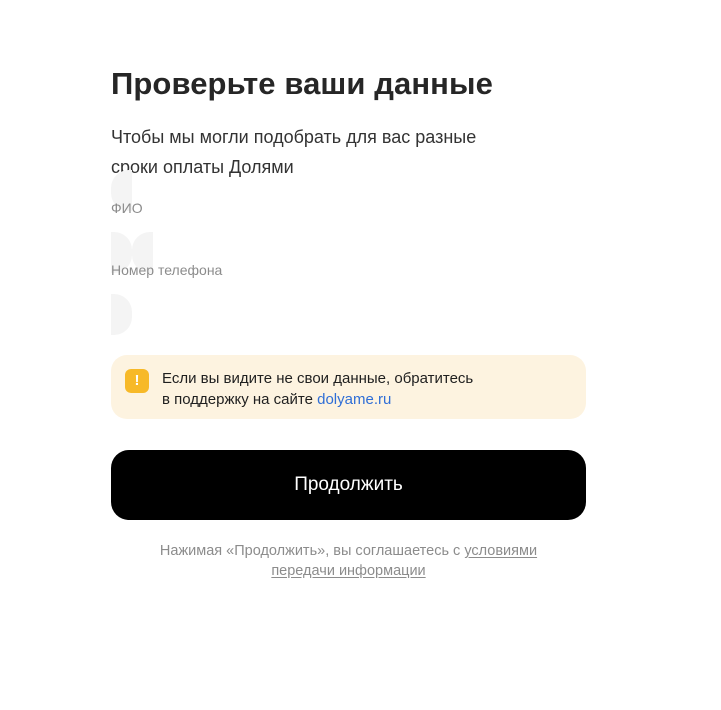  Describe the element at coordinates (354, 399) in the screenshot. I see `dolyame-link: dolyame.ru` at that location.